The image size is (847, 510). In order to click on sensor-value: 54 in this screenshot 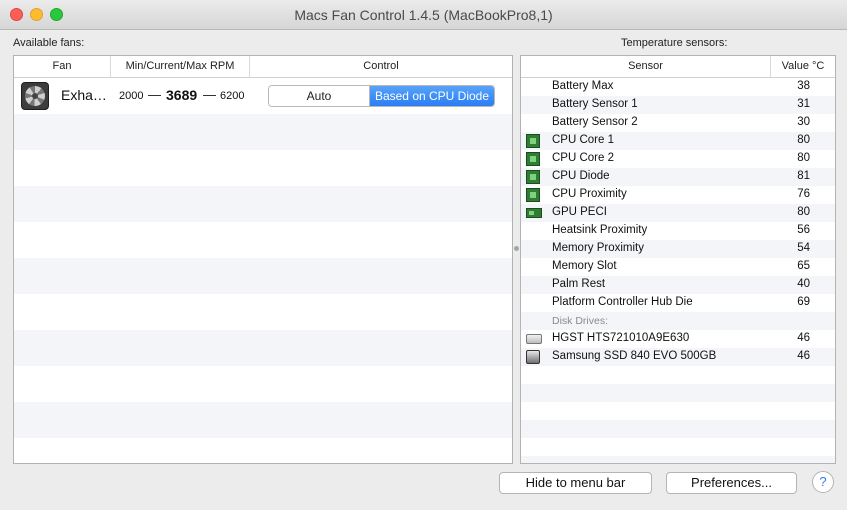, I will do `click(803, 248)`.